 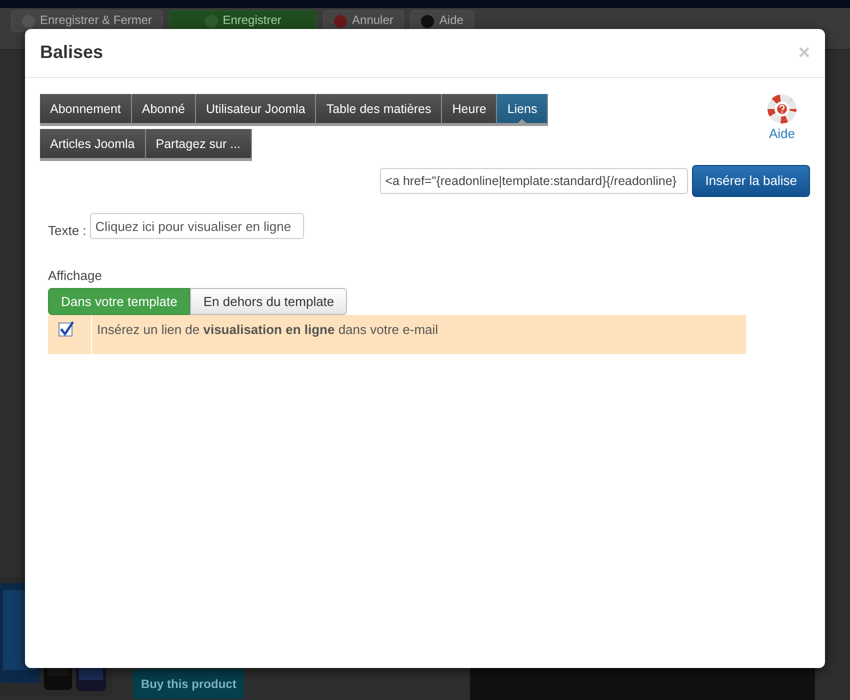 I want to click on tab: Table des matières, so click(x=379, y=110).